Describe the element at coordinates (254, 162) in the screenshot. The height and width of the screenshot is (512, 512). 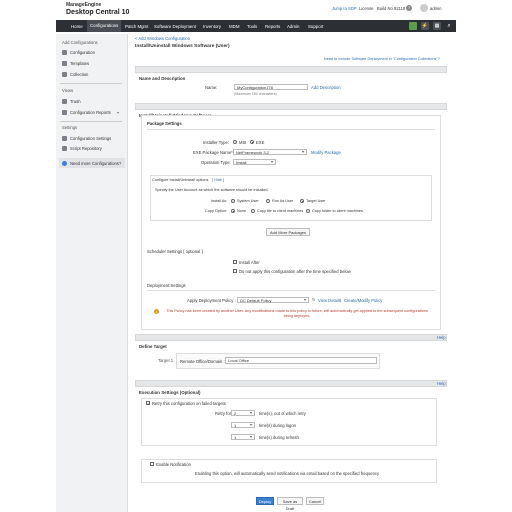
I see `operation-type-select: Install` at that location.